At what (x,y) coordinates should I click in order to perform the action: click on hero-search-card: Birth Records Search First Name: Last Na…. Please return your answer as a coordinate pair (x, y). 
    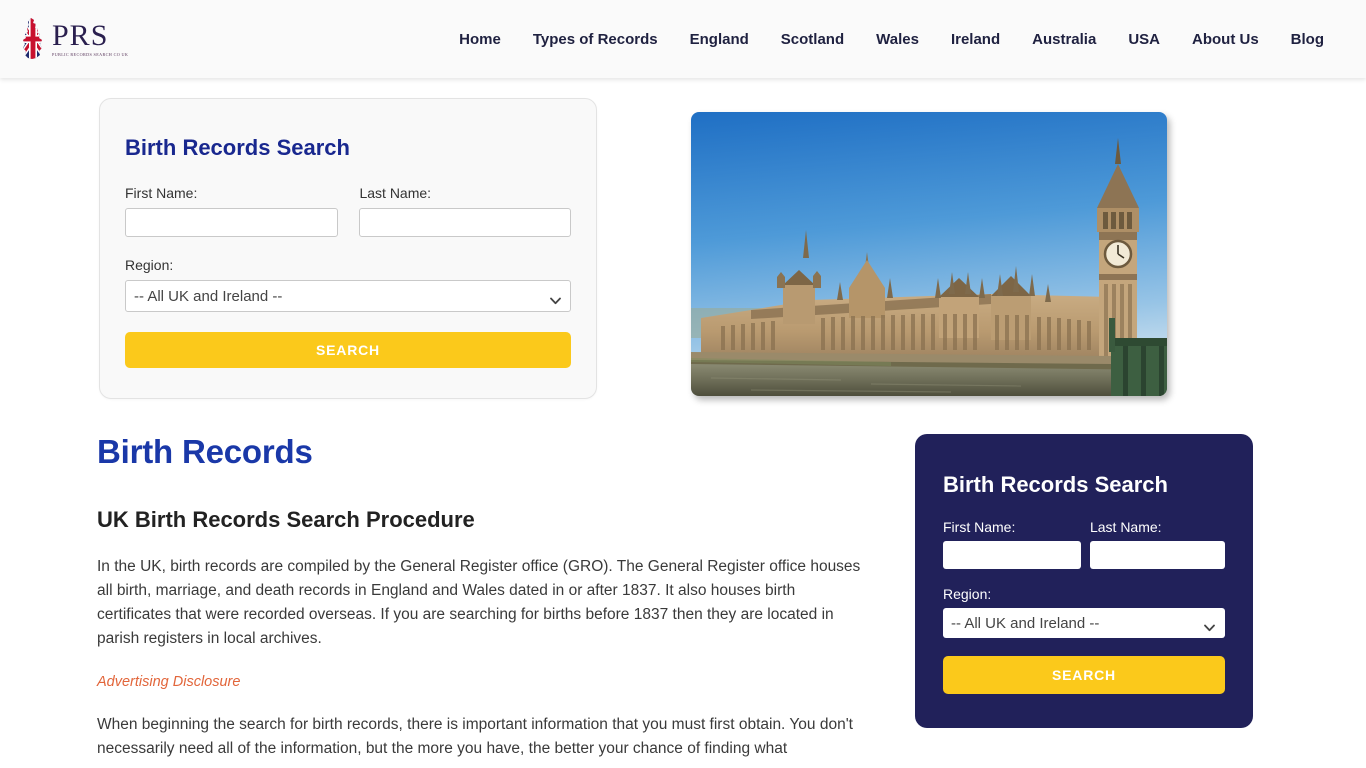
    Looking at the image, I should click on (348, 248).